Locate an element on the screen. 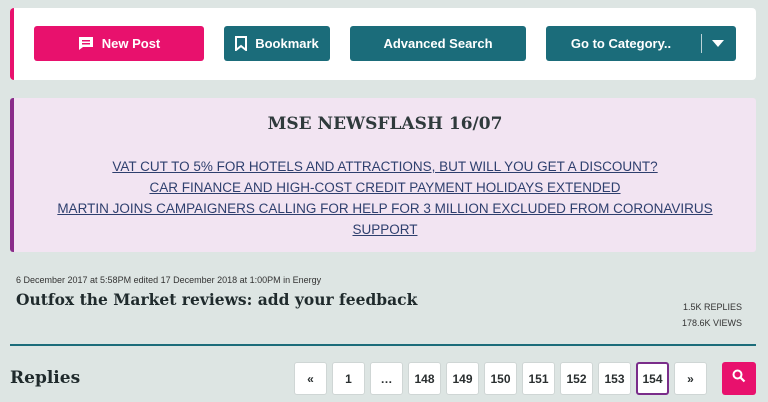 This screenshot has width=768, height=402. newsflash-title: MSE NEWSFLASH 16/07 is located at coordinates (385, 124).